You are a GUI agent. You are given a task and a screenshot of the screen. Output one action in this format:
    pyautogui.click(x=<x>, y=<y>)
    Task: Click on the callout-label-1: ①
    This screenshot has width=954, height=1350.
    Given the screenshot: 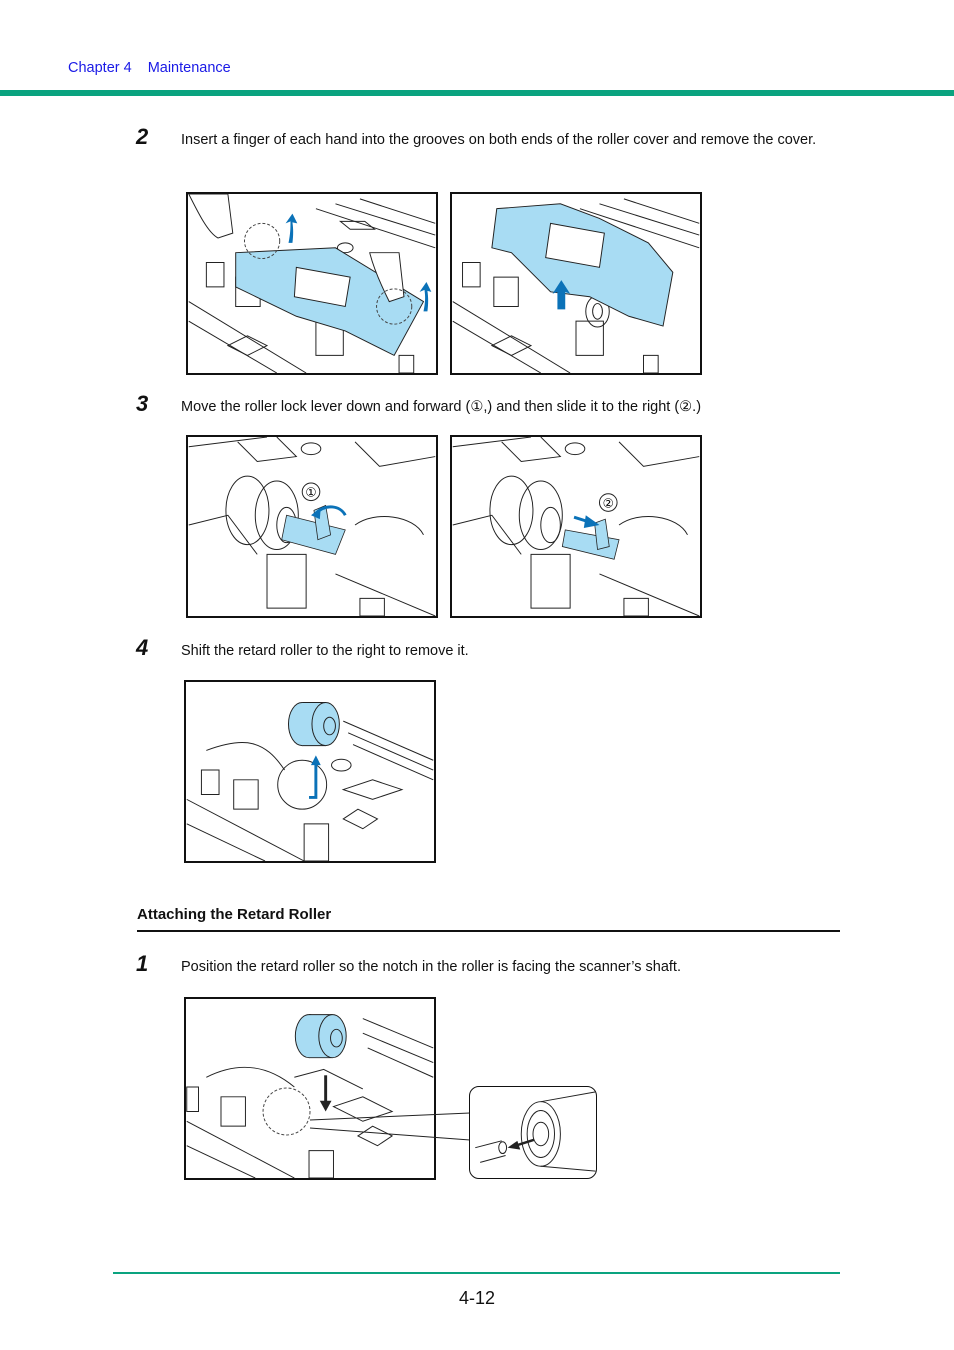 What is the action you would take?
    pyautogui.click(x=310, y=492)
    